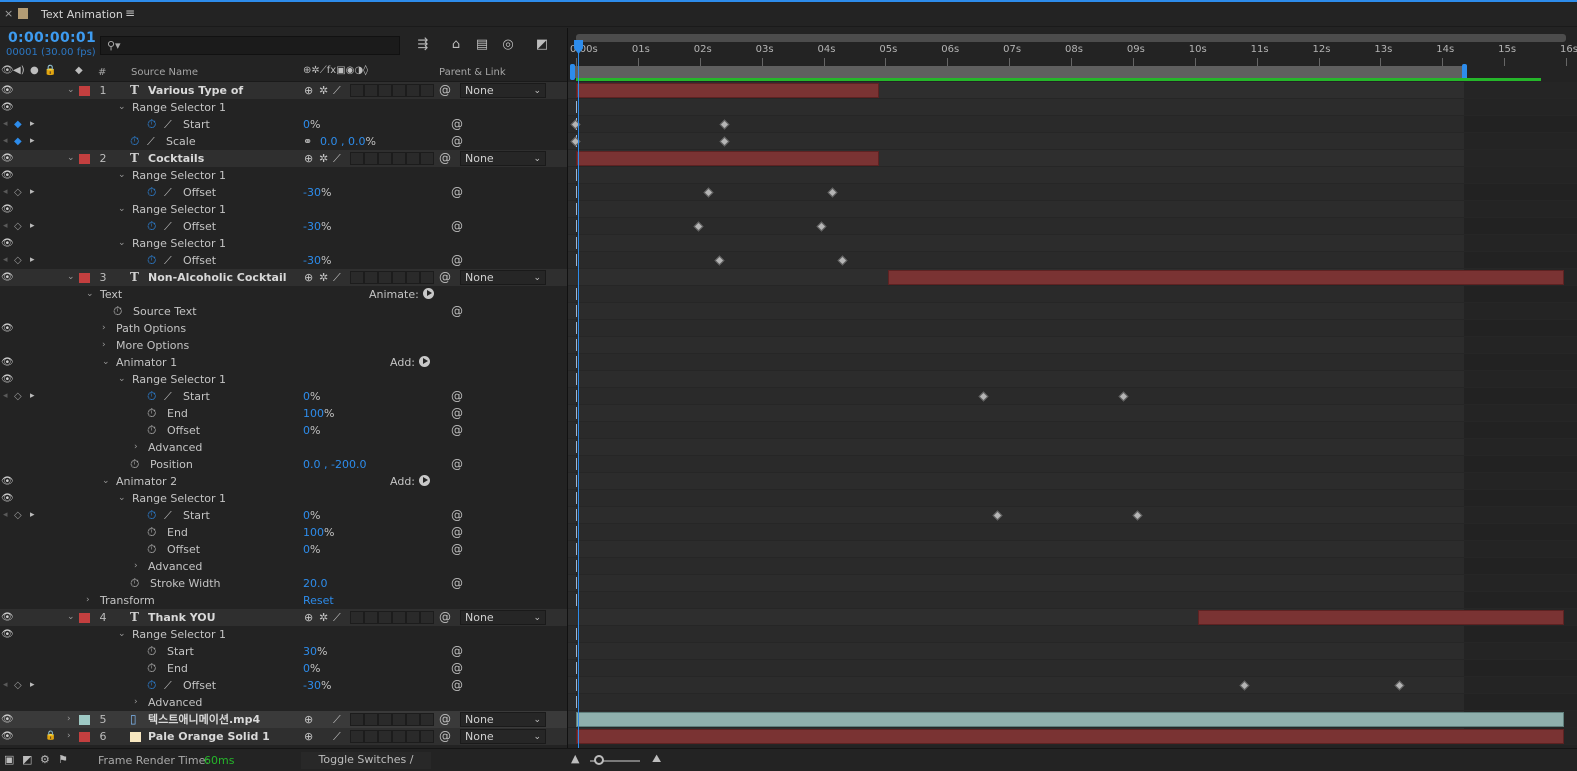 The height and width of the screenshot is (771, 1577). I want to click on quality-switch-icon: ⟋, so click(337, 277).